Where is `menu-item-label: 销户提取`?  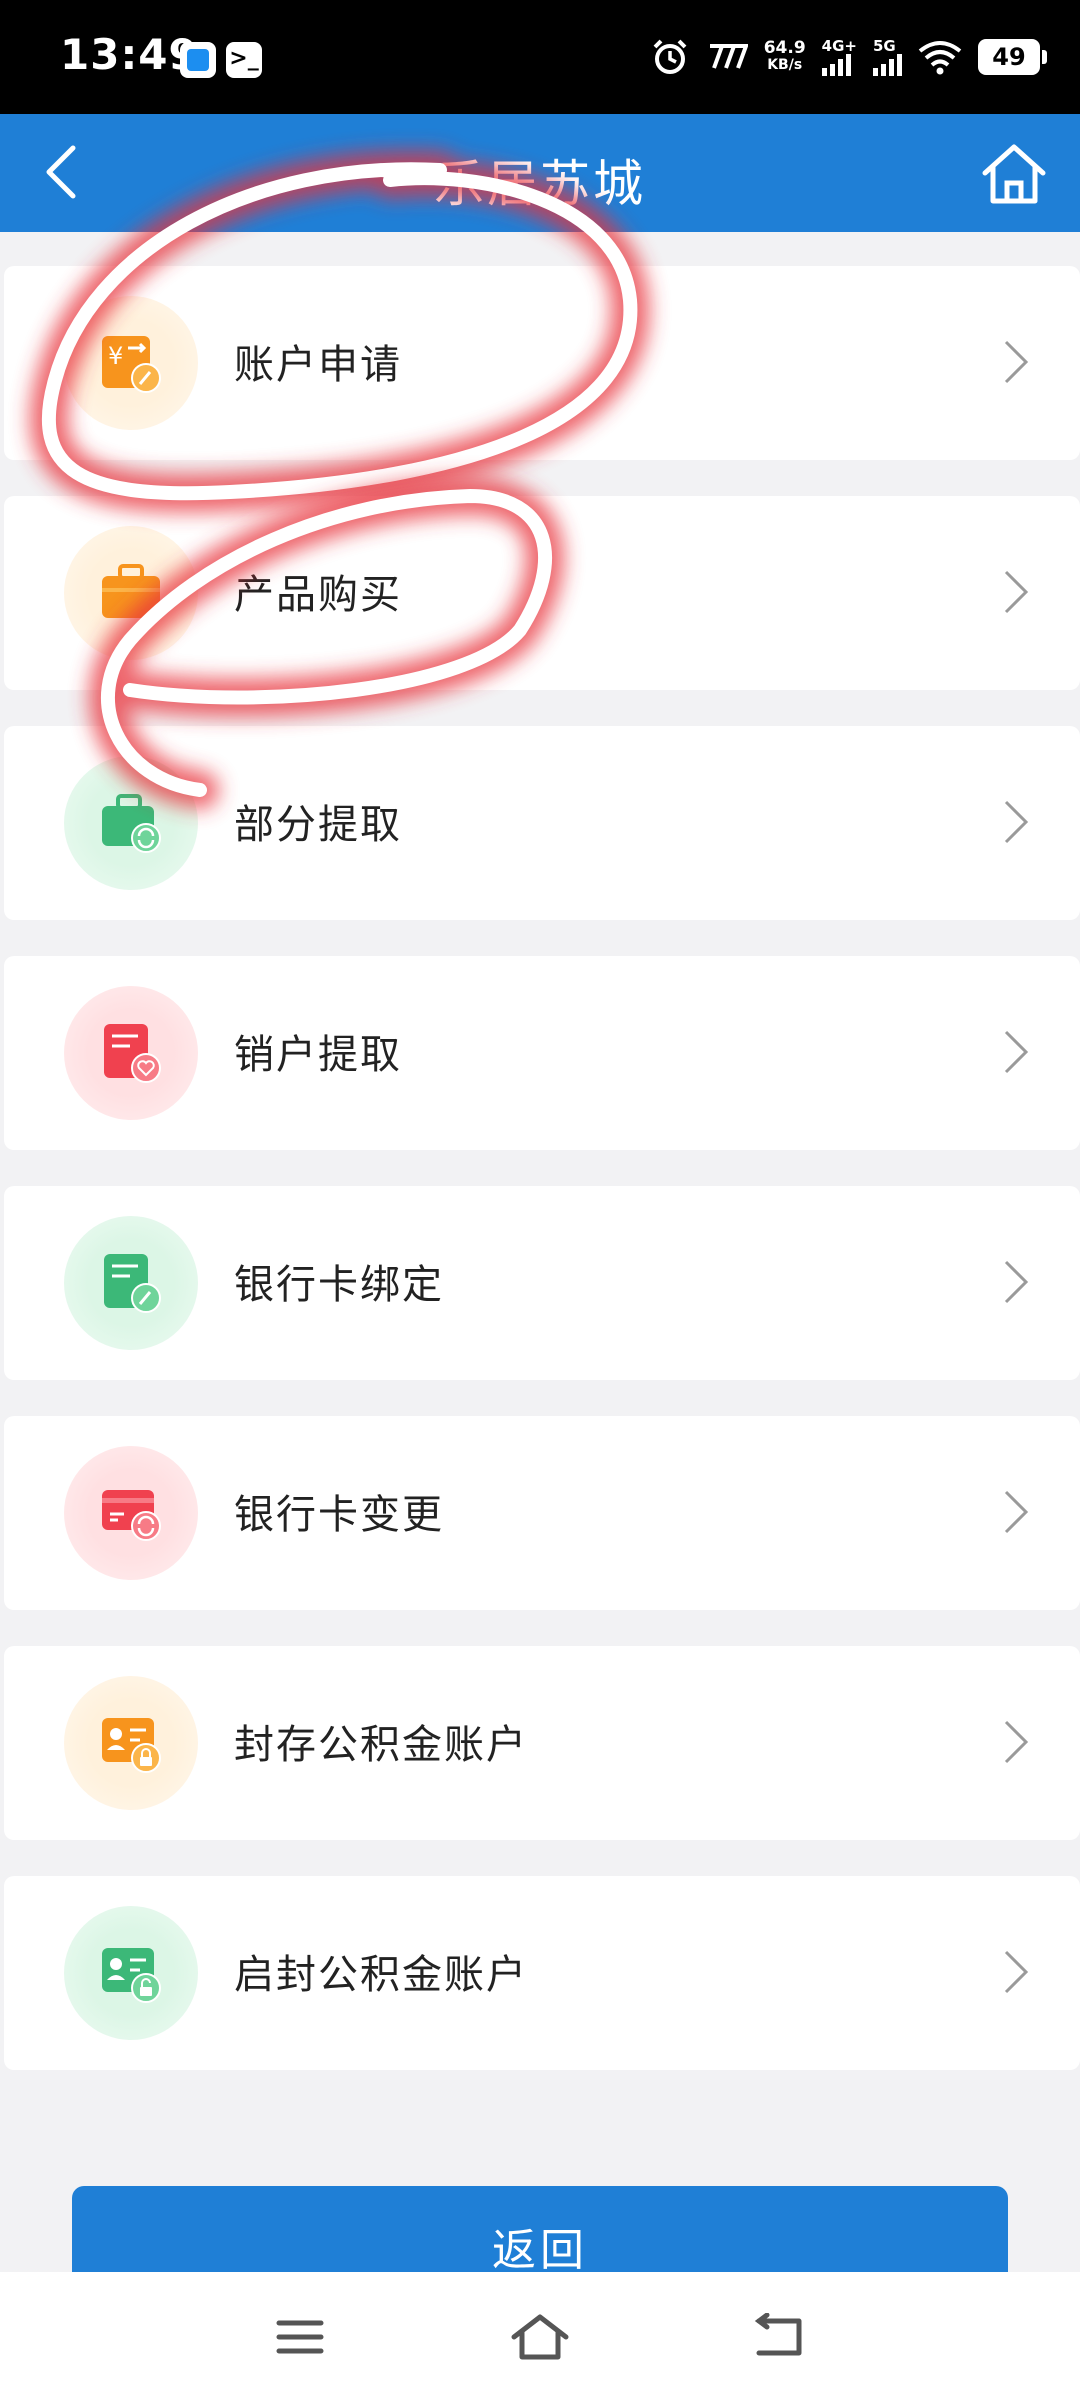 menu-item-label: 销户提取 is located at coordinates (318, 1055).